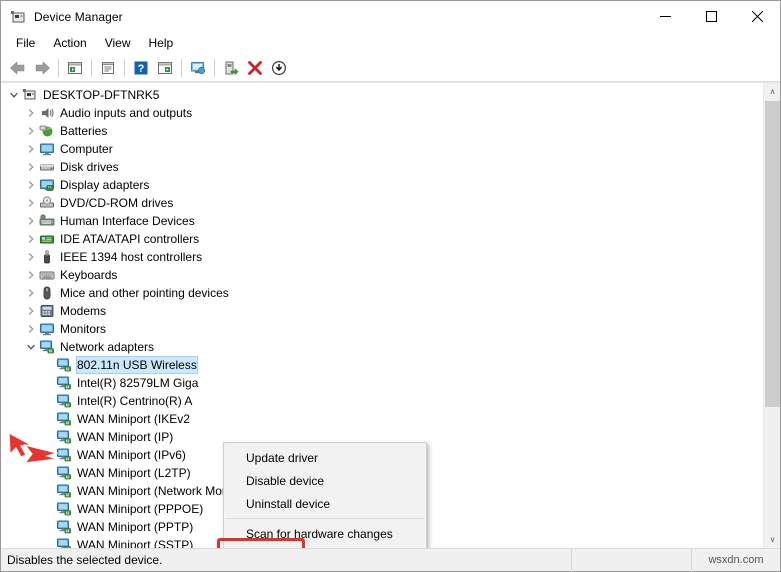 Image resolution: width=781 pixels, height=572 pixels. I want to click on maximize-button, so click(711, 16).